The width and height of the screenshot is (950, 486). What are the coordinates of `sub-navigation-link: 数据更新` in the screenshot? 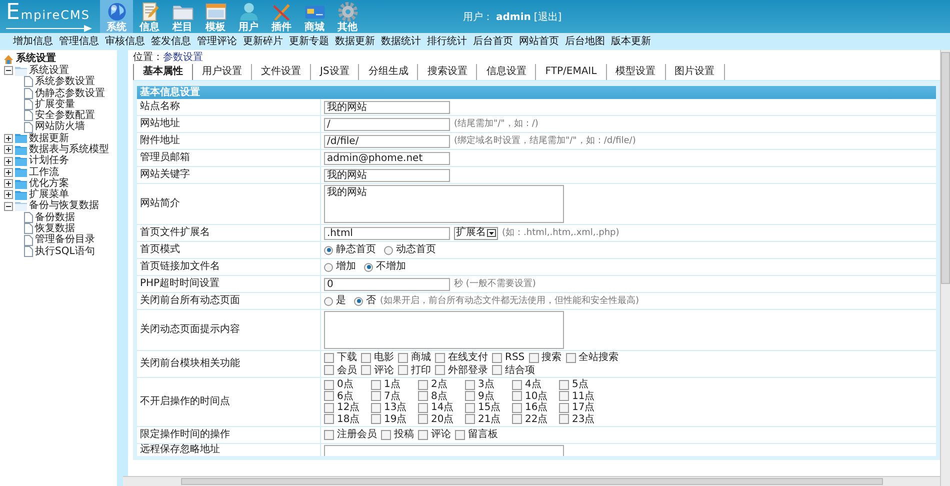 It's located at (355, 42).